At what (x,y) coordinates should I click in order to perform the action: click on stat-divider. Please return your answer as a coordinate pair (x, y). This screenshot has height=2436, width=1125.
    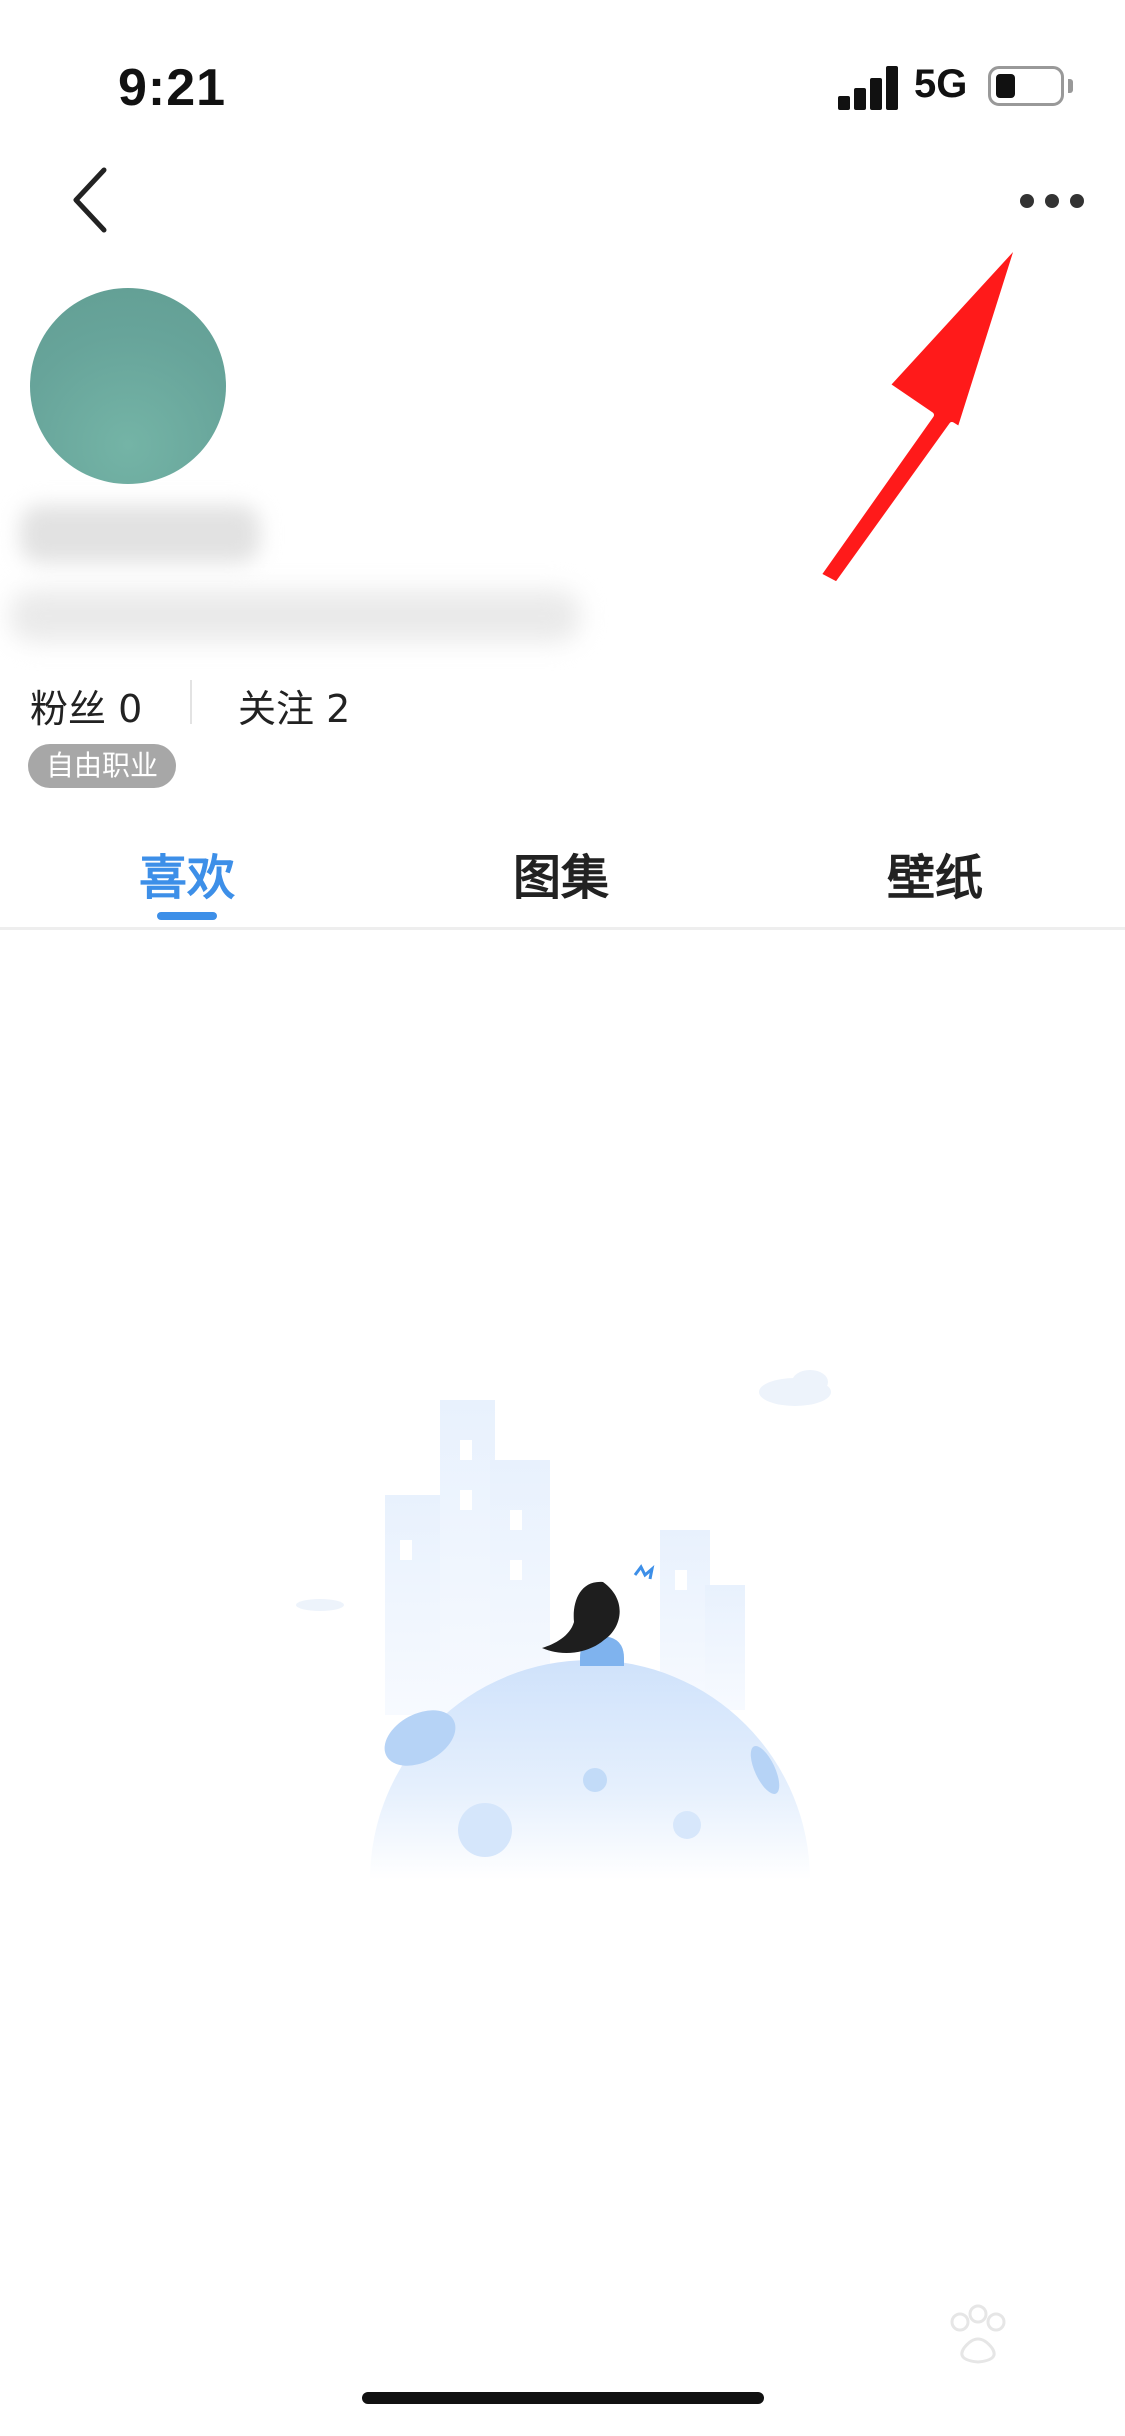
    Looking at the image, I should click on (191, 702).